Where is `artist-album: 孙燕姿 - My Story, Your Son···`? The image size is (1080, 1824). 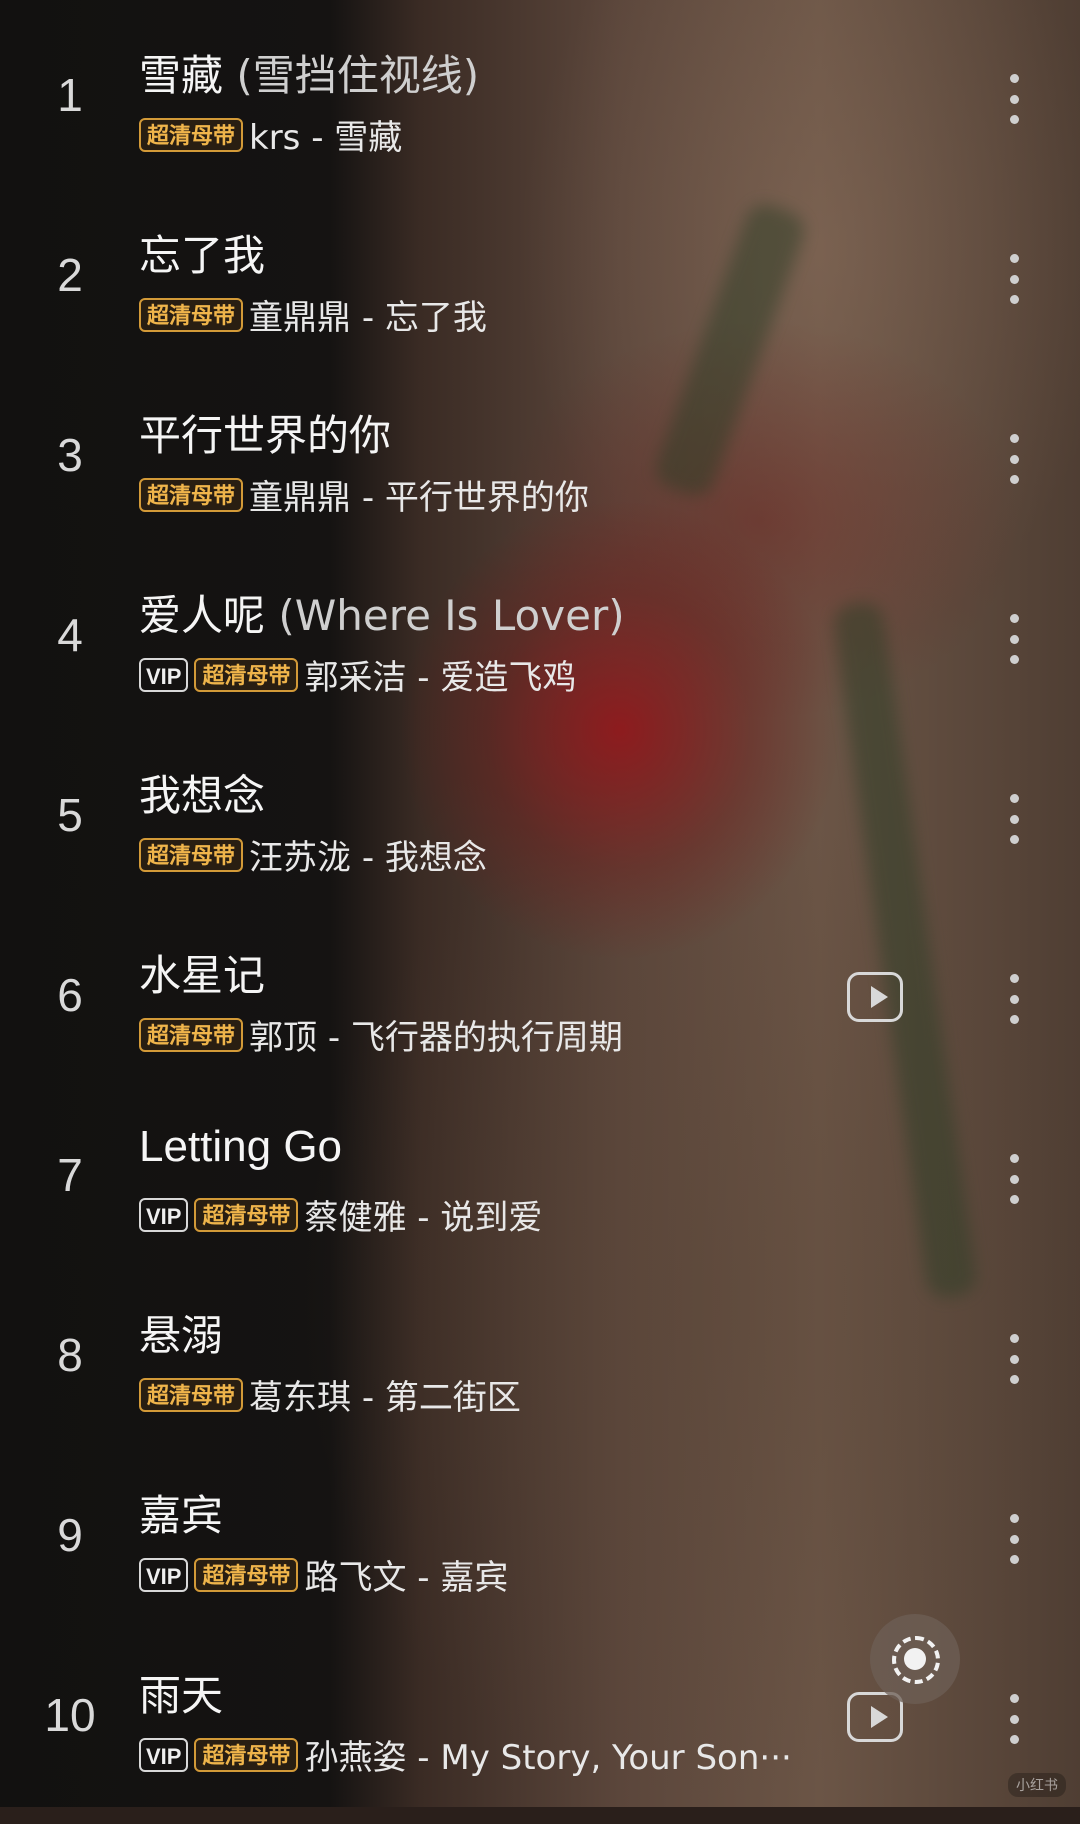 artist-album: 孙燕姿 - My Story, Your Son··· is located at coordinates (548, 1758).